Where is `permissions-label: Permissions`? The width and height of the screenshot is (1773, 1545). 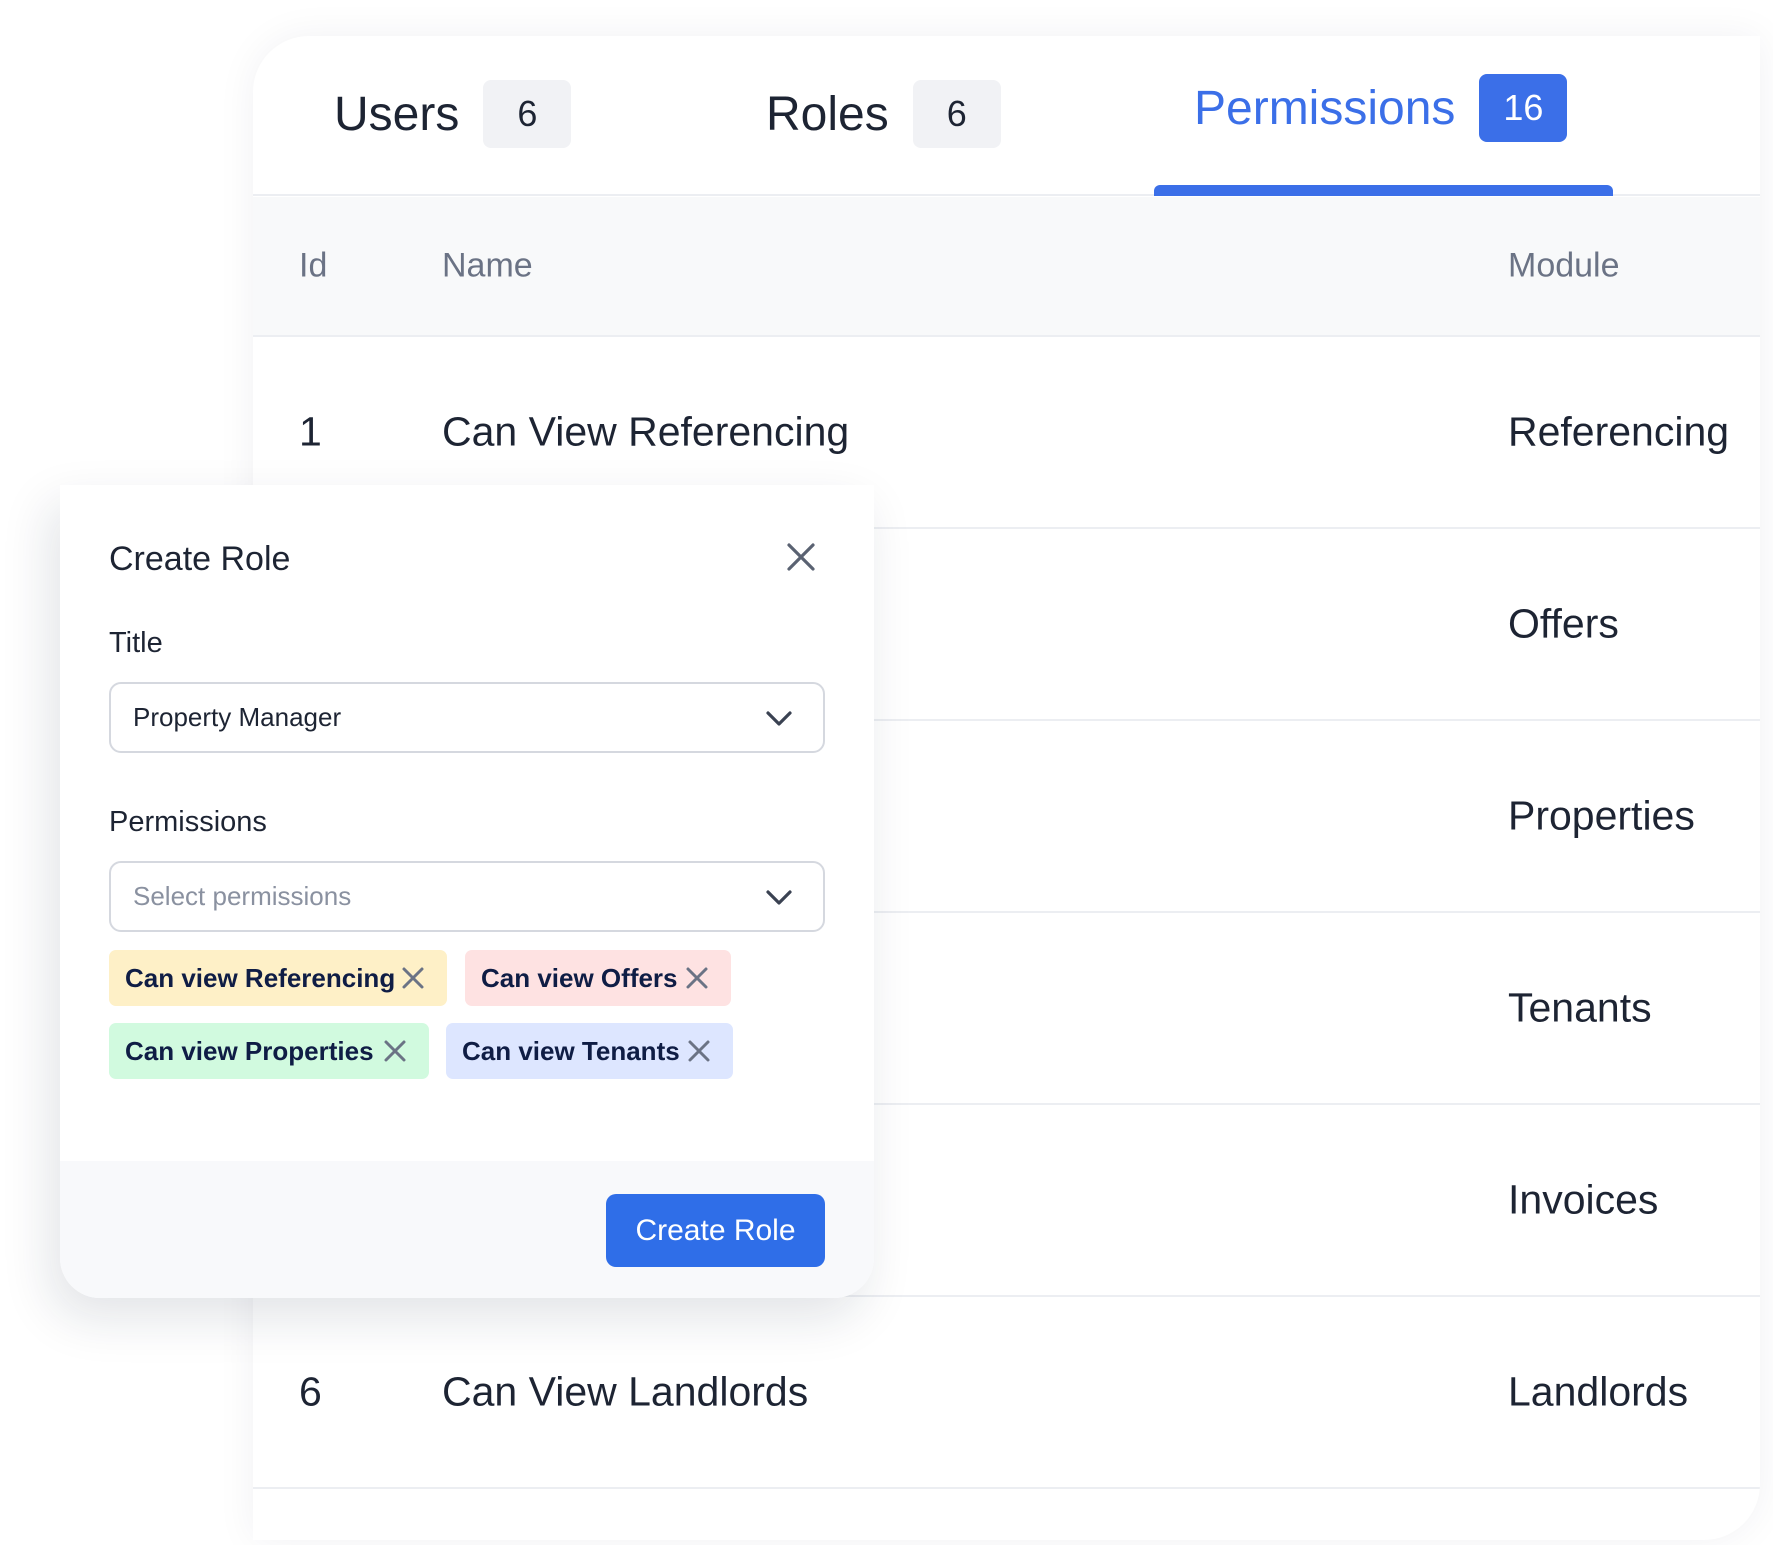
permissions-label: Permissions is located at coordinates (188, 822).